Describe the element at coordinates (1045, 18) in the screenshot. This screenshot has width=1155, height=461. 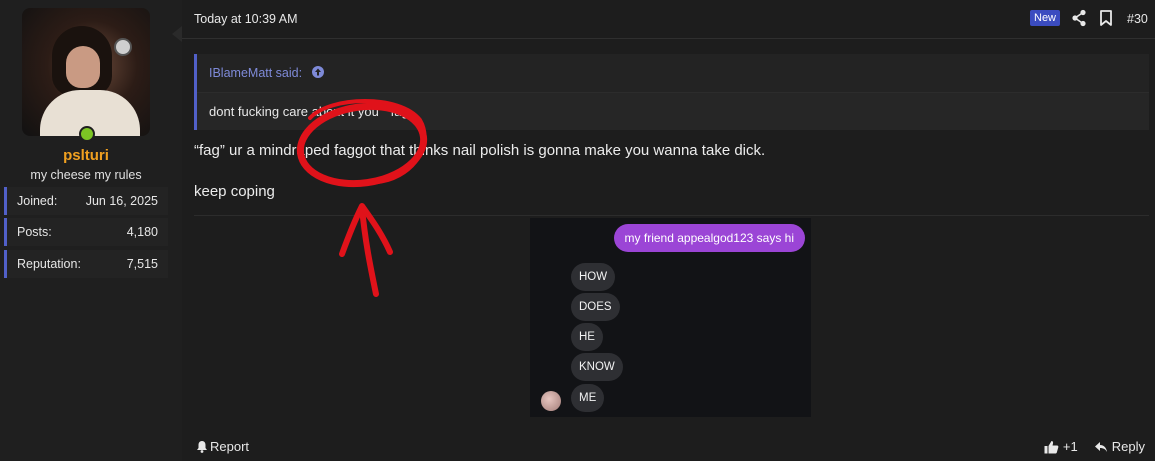
I see `new-badge: New` at that location.